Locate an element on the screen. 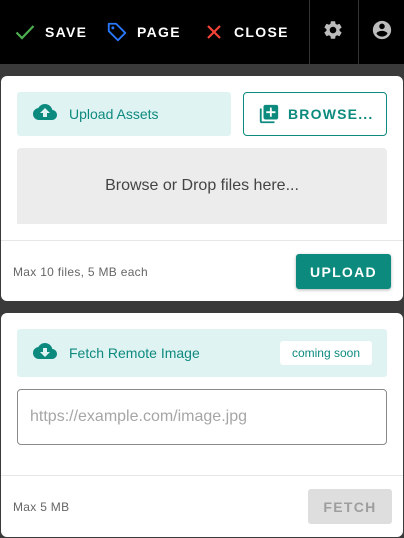 The image size is (404, 538). account-button is located at coordinates (381, 32).